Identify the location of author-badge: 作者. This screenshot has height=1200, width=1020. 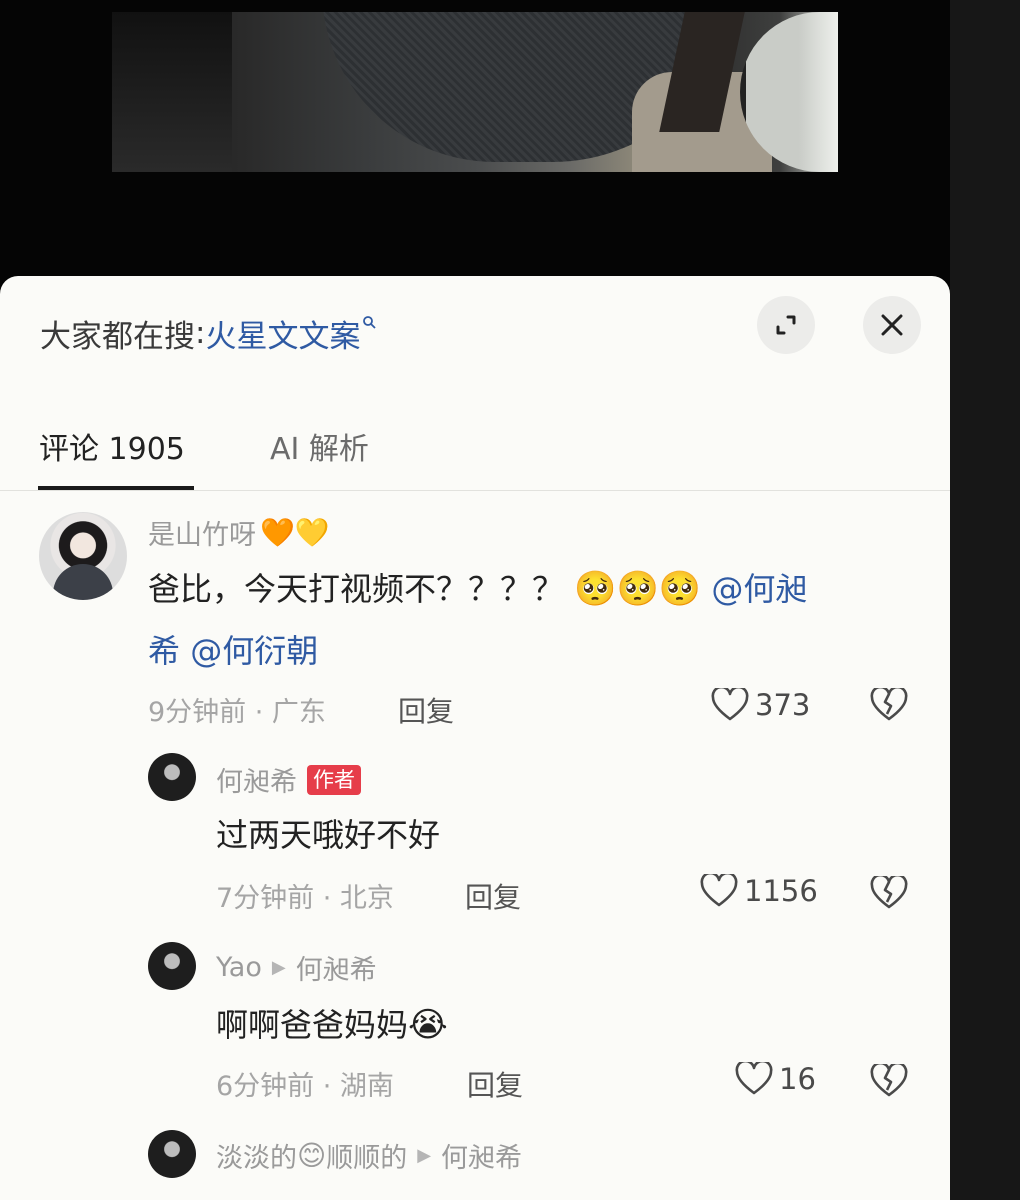
(334, 779).